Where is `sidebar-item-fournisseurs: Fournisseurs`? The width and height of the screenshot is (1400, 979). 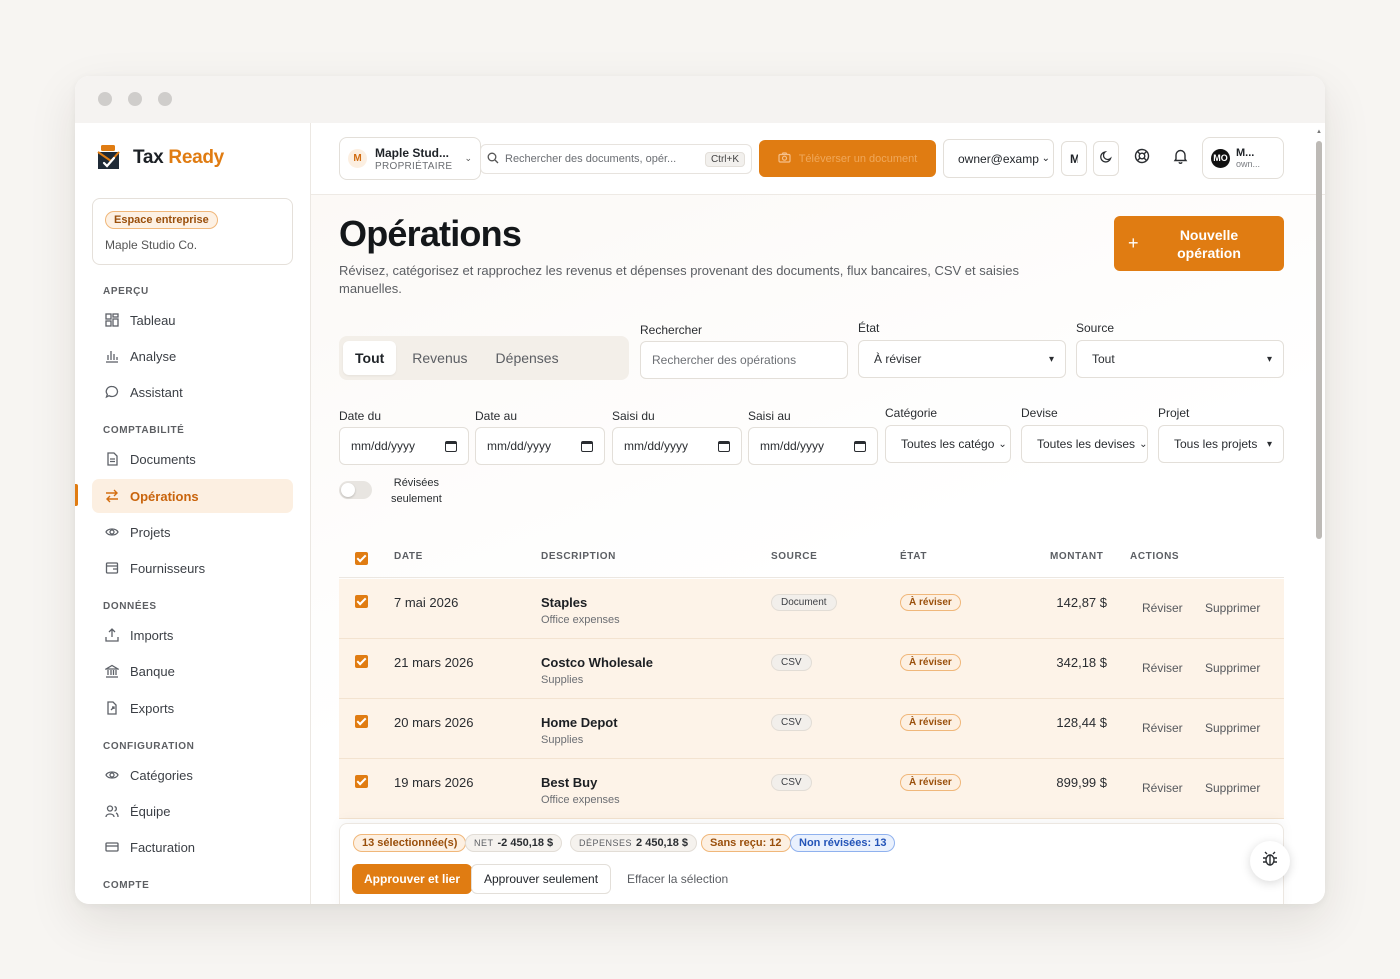
sidebar-item-fournisseurs: Fournisseurs is located at coordinates (192, 568).